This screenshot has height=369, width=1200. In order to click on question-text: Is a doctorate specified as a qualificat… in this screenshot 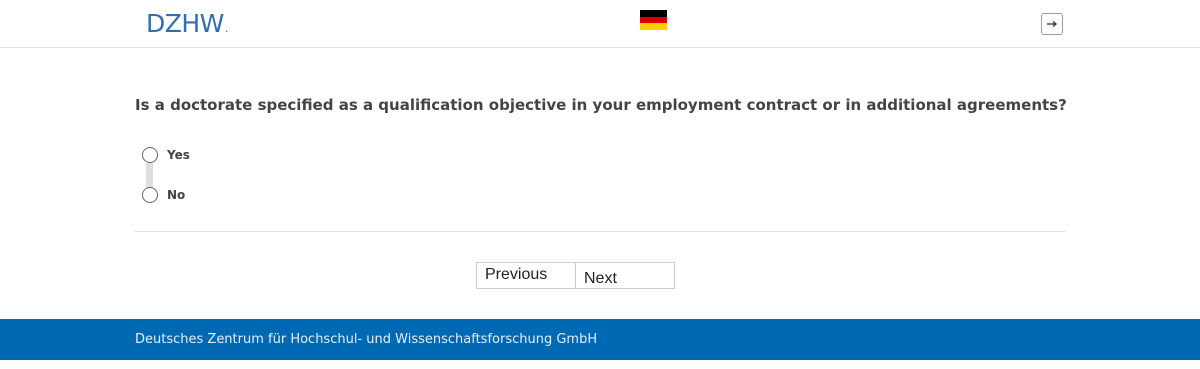, I will do `click(601, 105)`.